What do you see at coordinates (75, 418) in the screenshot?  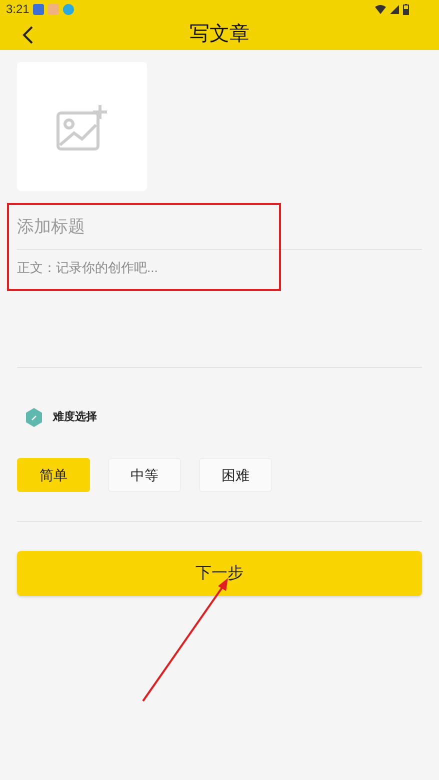 I see `difficulty-label: 难度选择` at bounding box center [75, 418].